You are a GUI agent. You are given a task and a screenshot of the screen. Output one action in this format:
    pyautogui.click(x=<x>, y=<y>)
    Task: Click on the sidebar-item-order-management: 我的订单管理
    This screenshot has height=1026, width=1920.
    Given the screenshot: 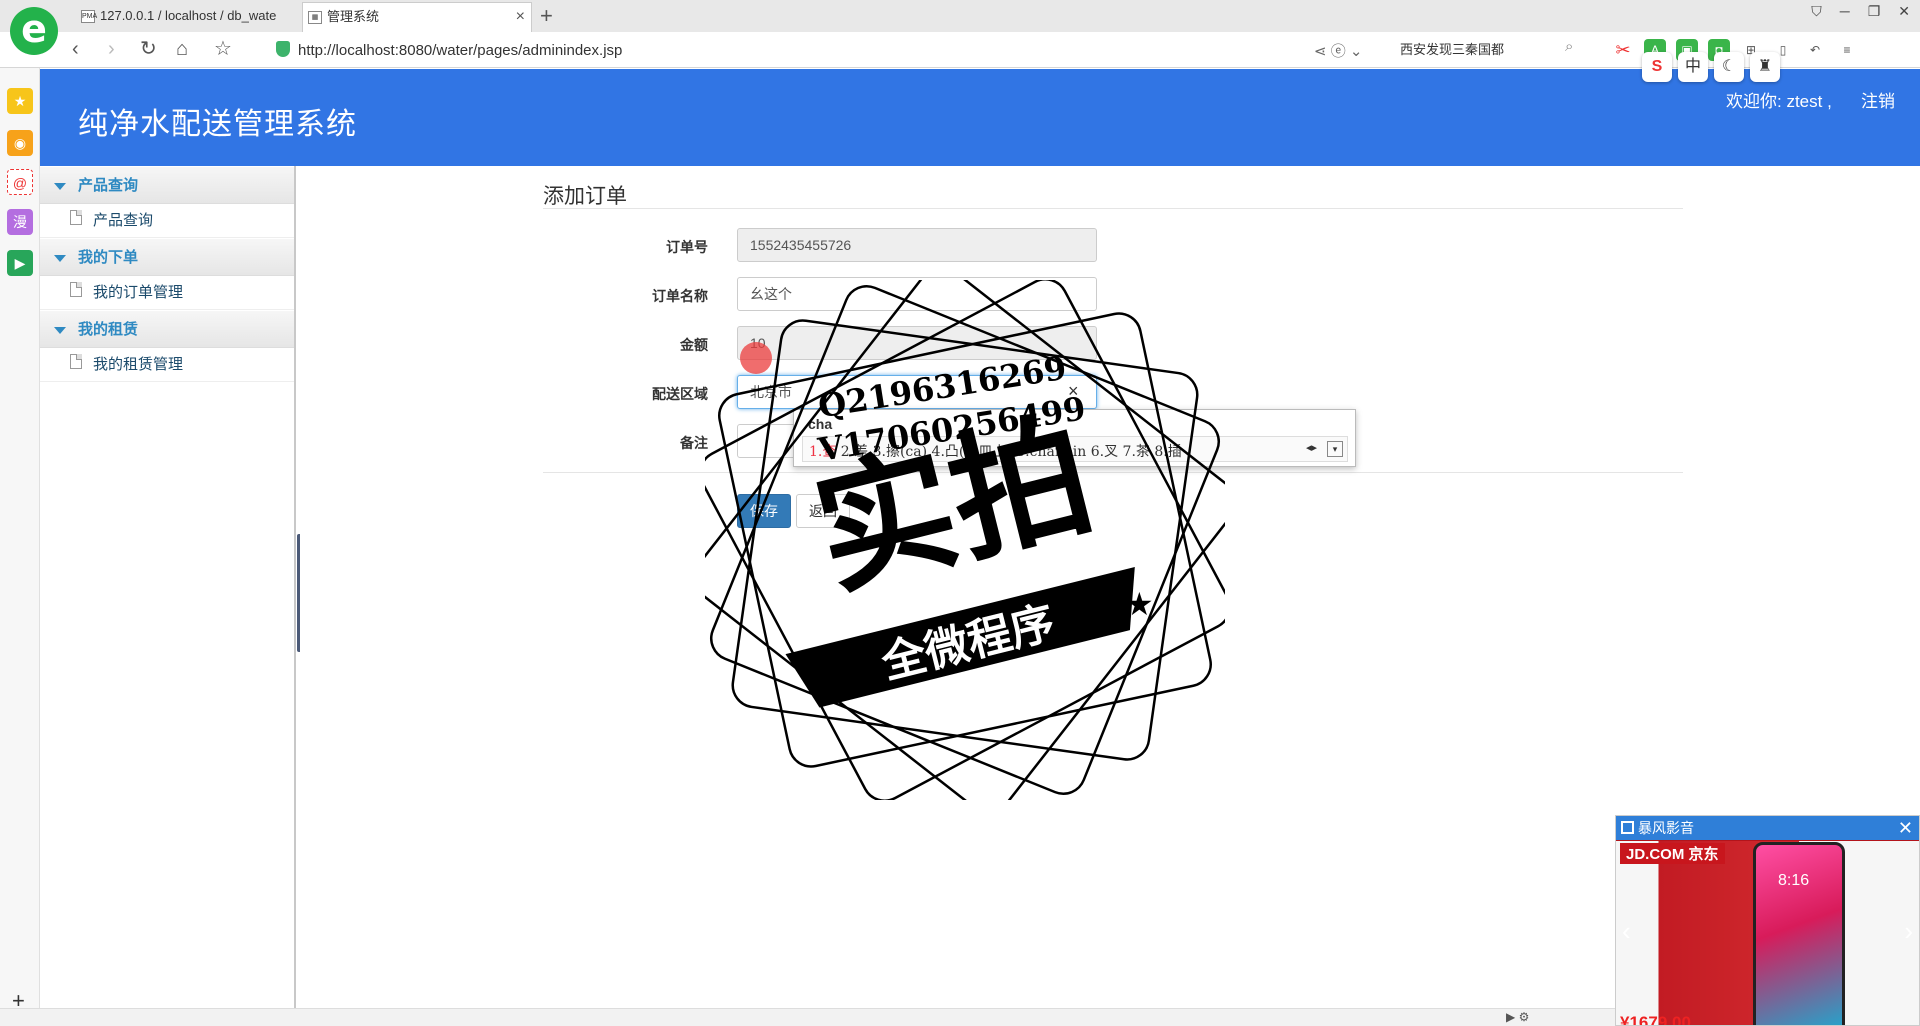 What is the action you would take?
    pyautogui.click(x=167, y=293)
    